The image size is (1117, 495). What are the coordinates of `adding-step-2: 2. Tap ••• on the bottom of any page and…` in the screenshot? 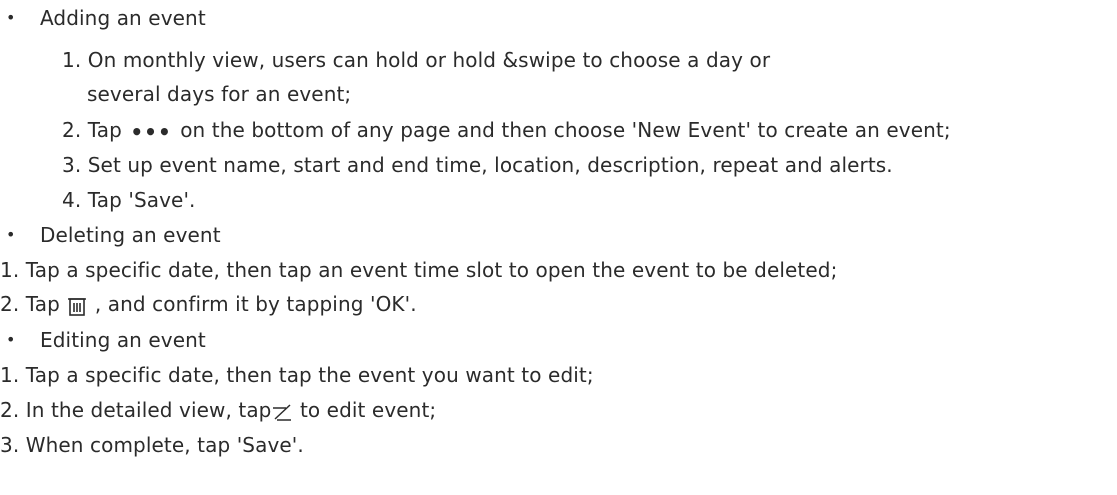 It's located at (506, 130).